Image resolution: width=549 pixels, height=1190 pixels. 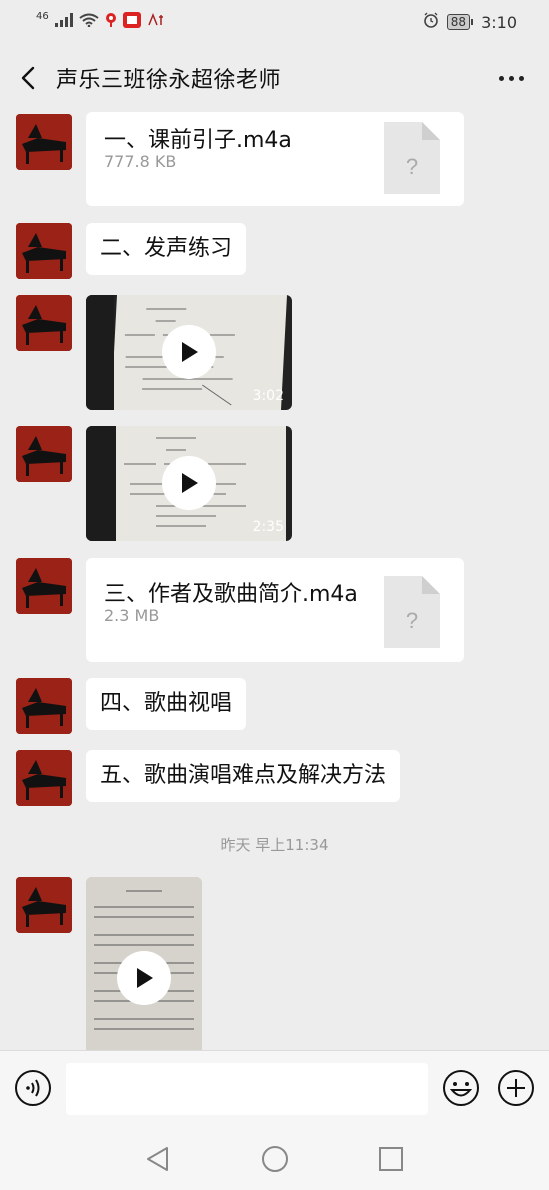 I want to click on location-icon, so click(x=111, y=21).